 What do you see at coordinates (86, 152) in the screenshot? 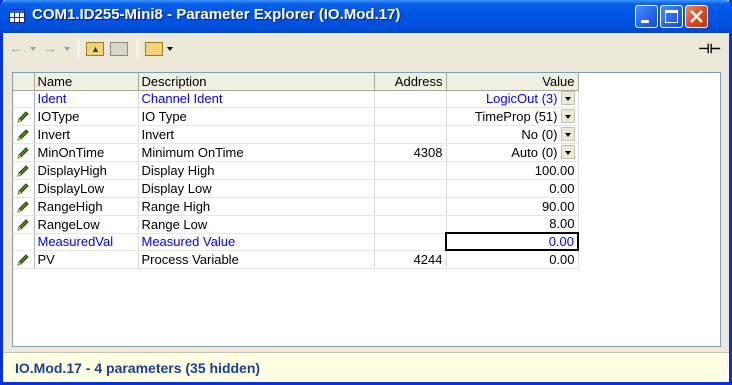
I see `name-cell: MinOnTime` at bounding box center [86, 152].